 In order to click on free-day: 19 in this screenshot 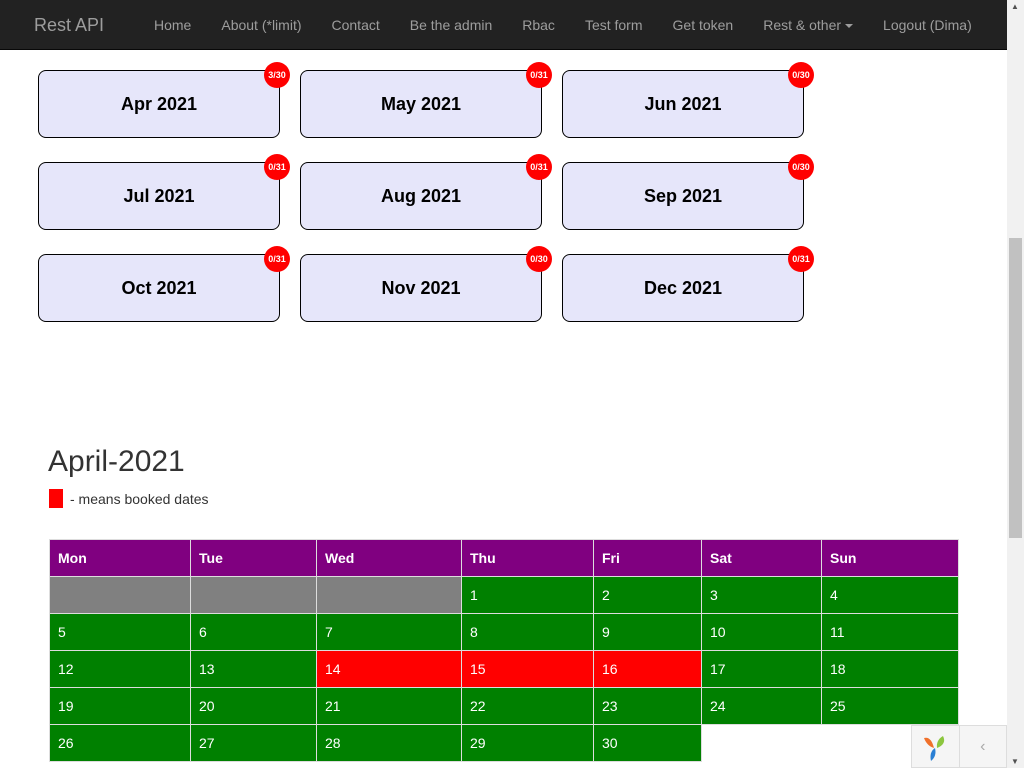, I will do `click(120, 706)`.